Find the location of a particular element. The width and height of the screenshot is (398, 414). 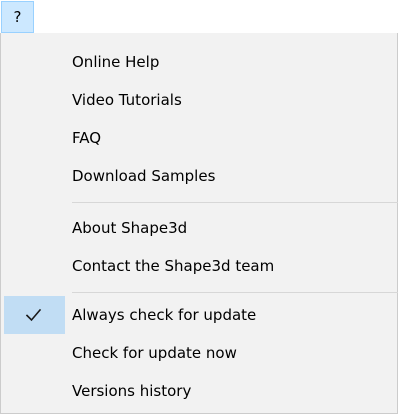

help-menu-label: ? is located at coordinates (17, 17).